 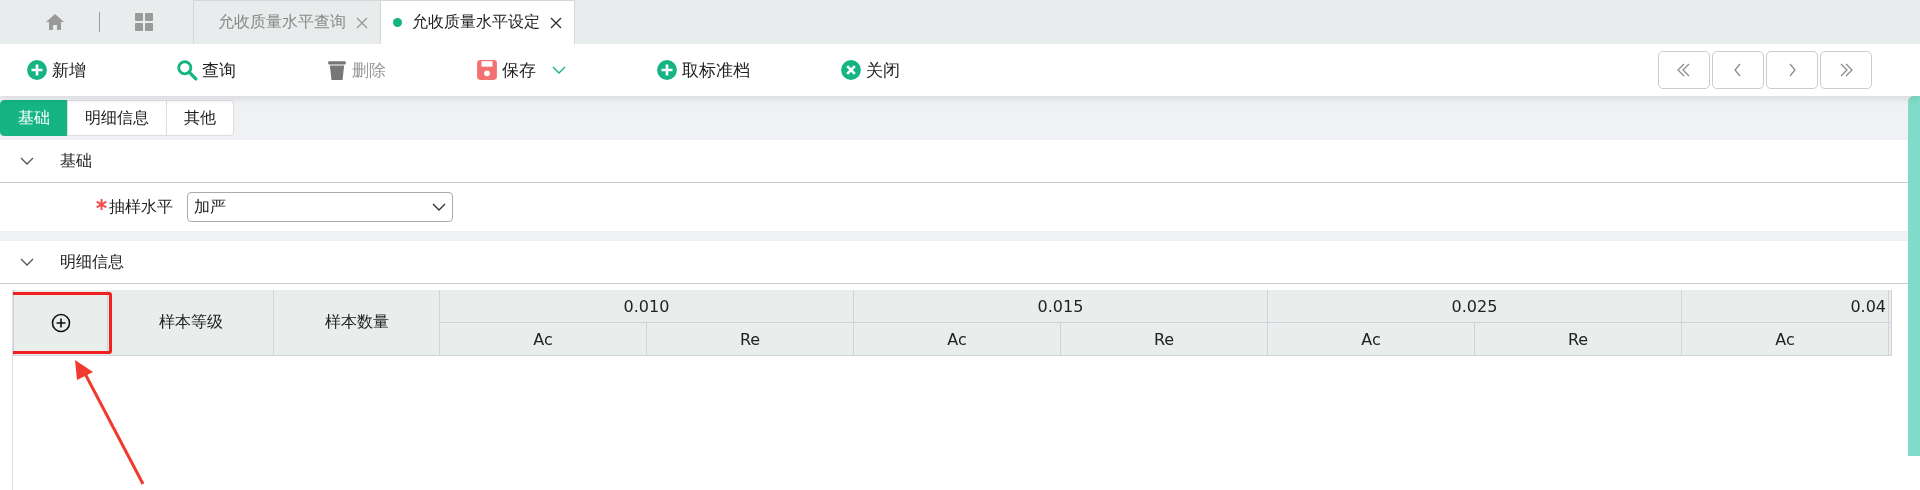 I want to click on toolbar-button: 保存, so click(x=521, y=70).